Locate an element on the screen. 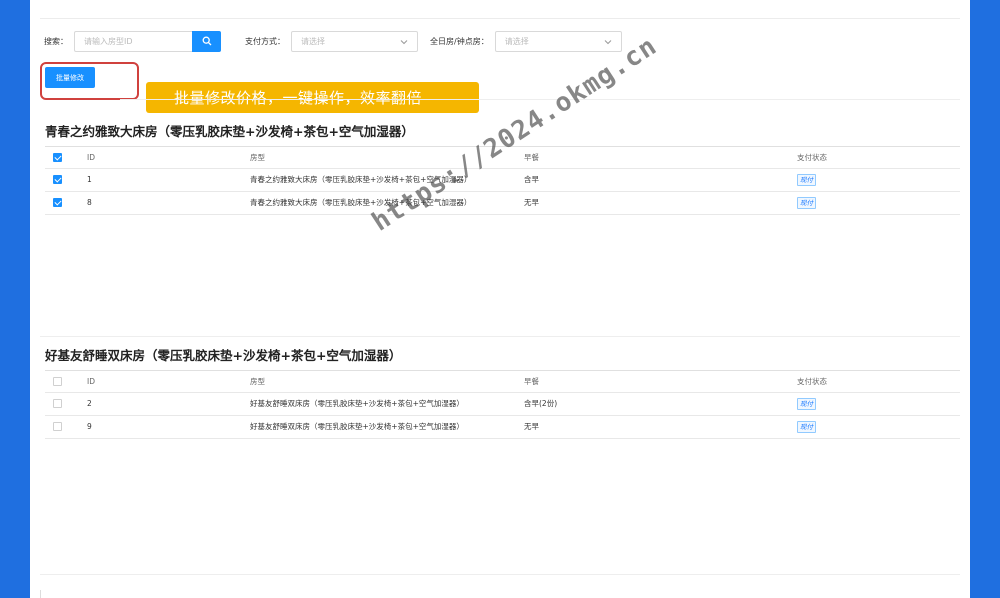  row-id: 9 is located at coordinates (89, 426).